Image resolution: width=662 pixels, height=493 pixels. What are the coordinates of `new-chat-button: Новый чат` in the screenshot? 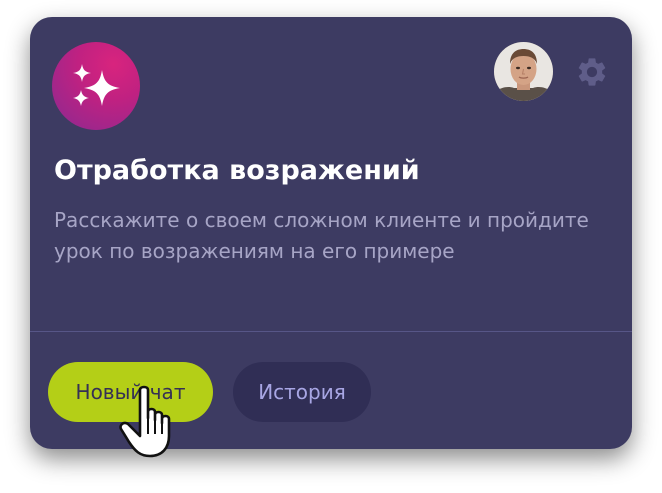 It's located at (130, 392).